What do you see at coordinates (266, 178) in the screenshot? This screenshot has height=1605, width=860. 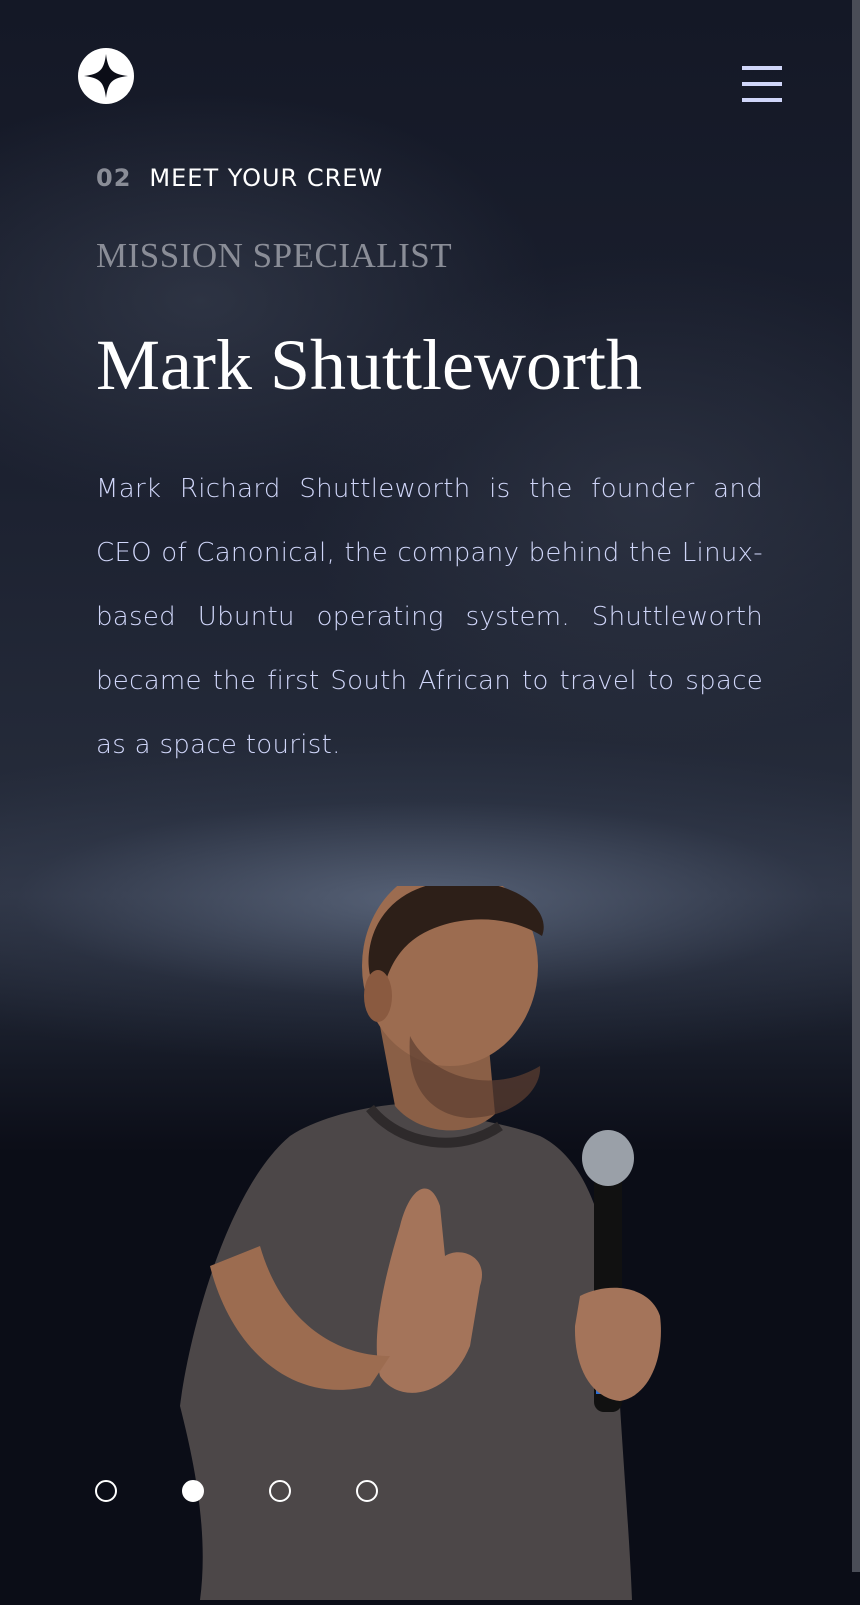 I see `page-heading: MEET YOUR CREW` at bounding box center [266, 178].